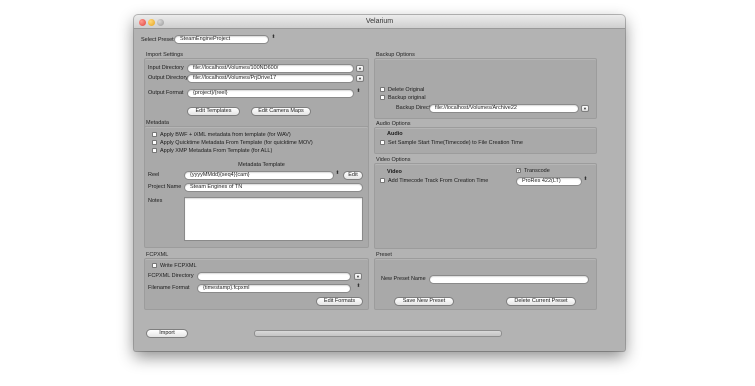 The height and width of the screenshot is (386, 755). I want to click on project-name-label: Project Name, so click(165, 187).